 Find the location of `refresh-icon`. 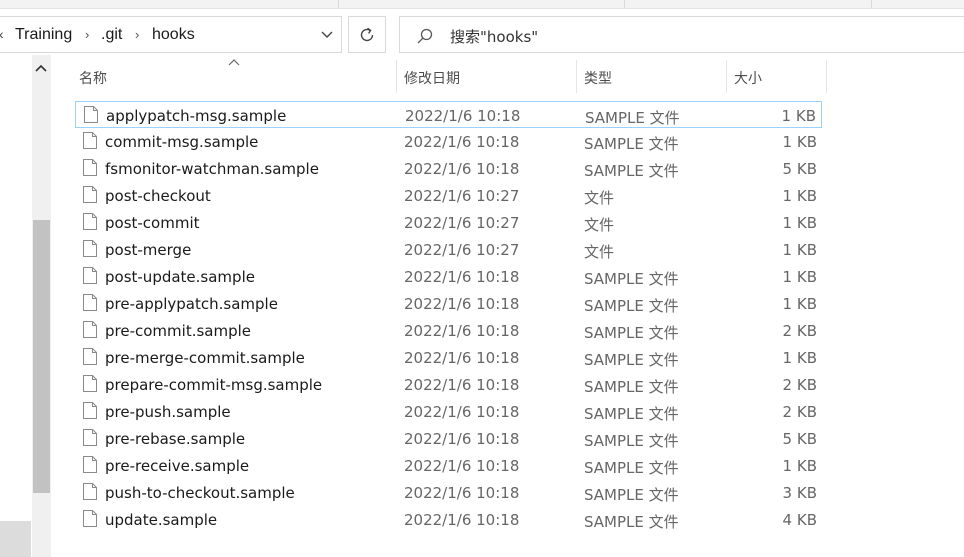

refresh-icon is located at coordinates (367, 34).